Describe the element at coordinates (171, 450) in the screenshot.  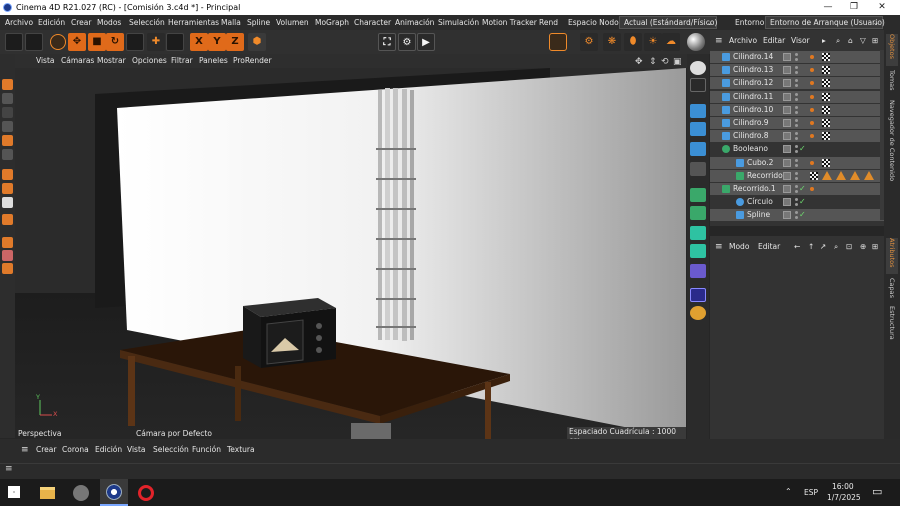
I see `mat-menu-seleccion: Selección` at that location.